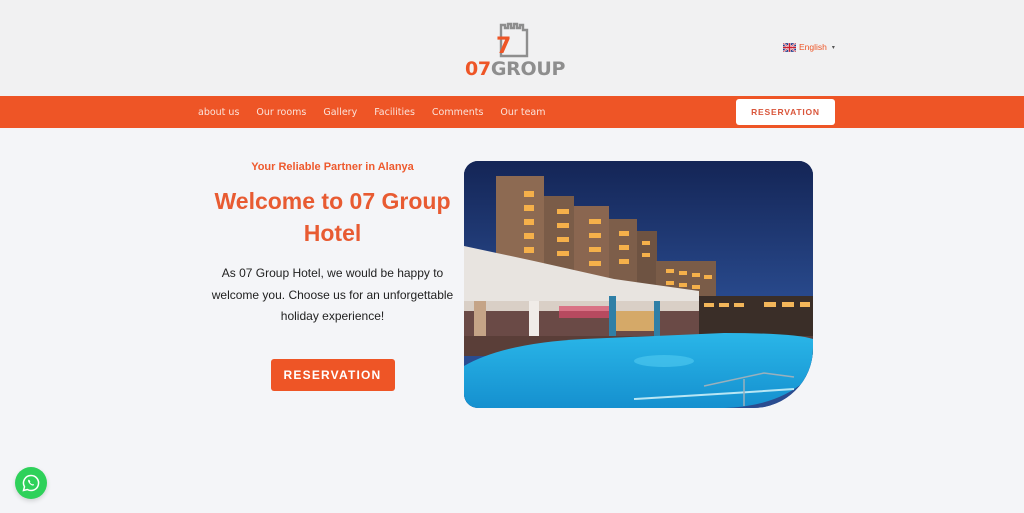  I want to click on language-label: English, so click(813, 47).